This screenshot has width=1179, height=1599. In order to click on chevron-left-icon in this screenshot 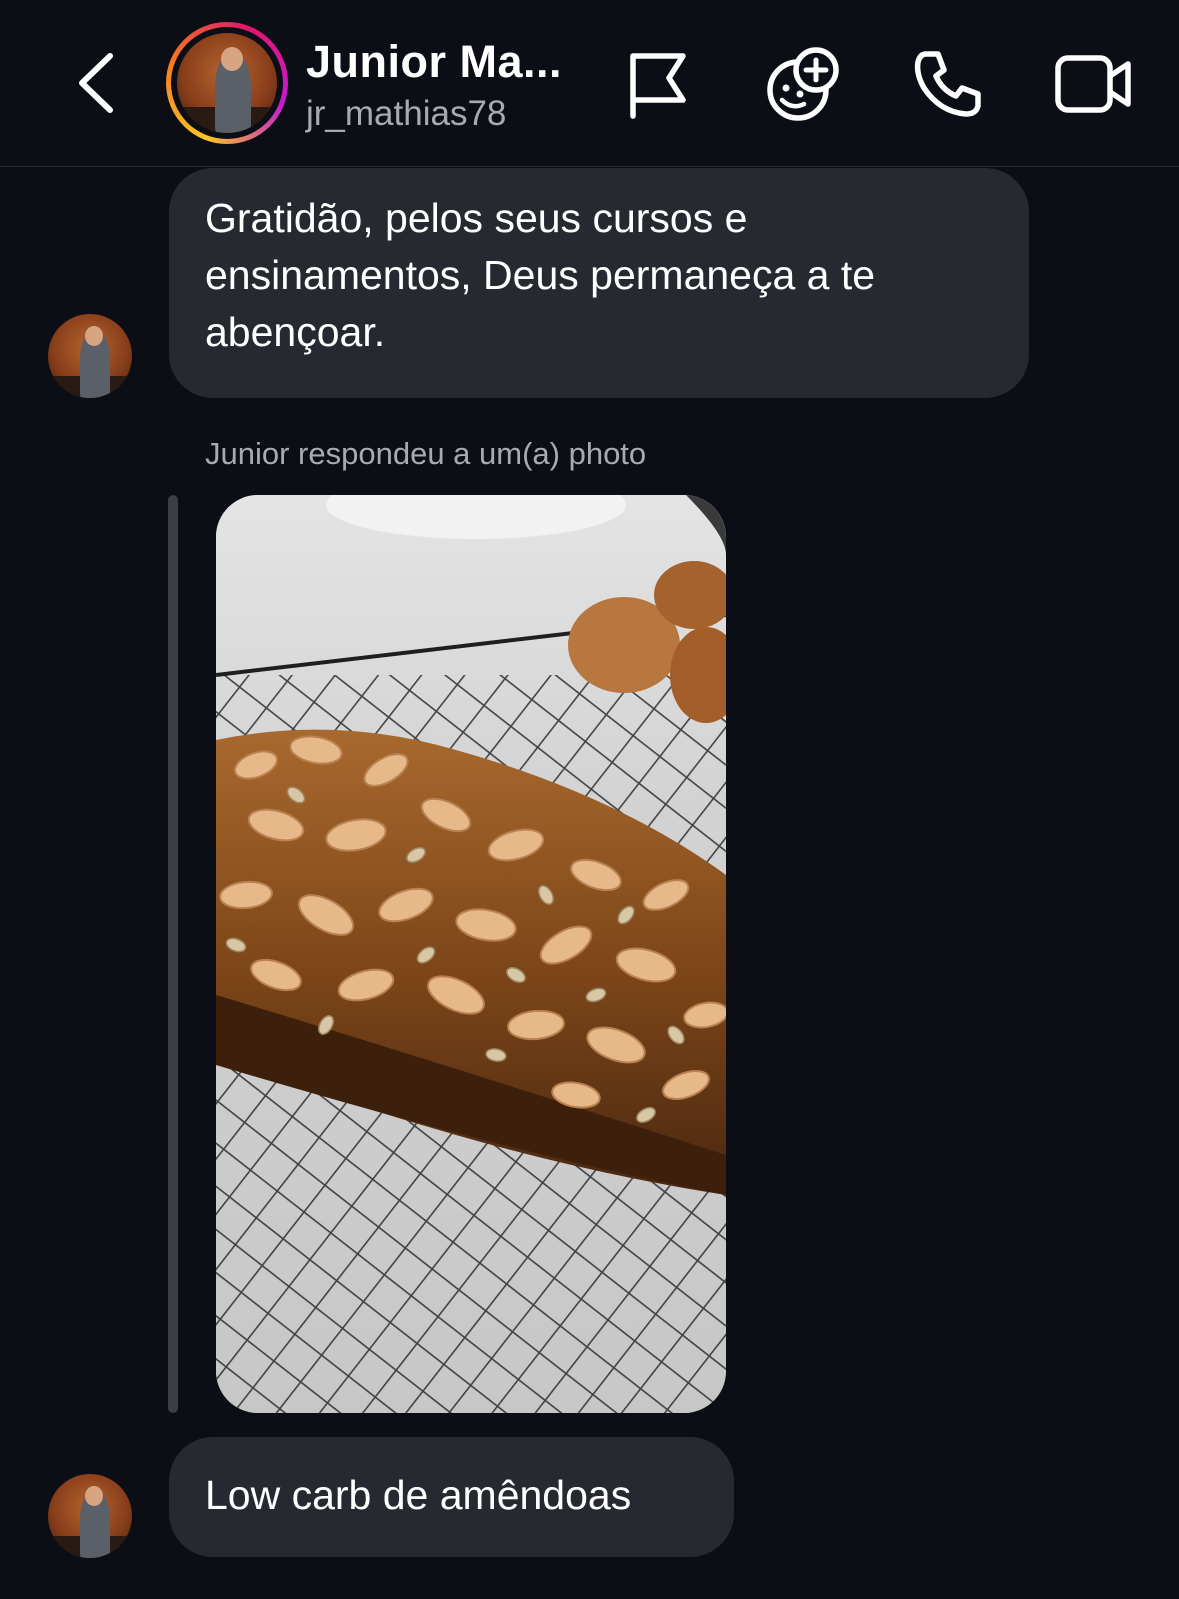, I will do `click(96, 83)`.